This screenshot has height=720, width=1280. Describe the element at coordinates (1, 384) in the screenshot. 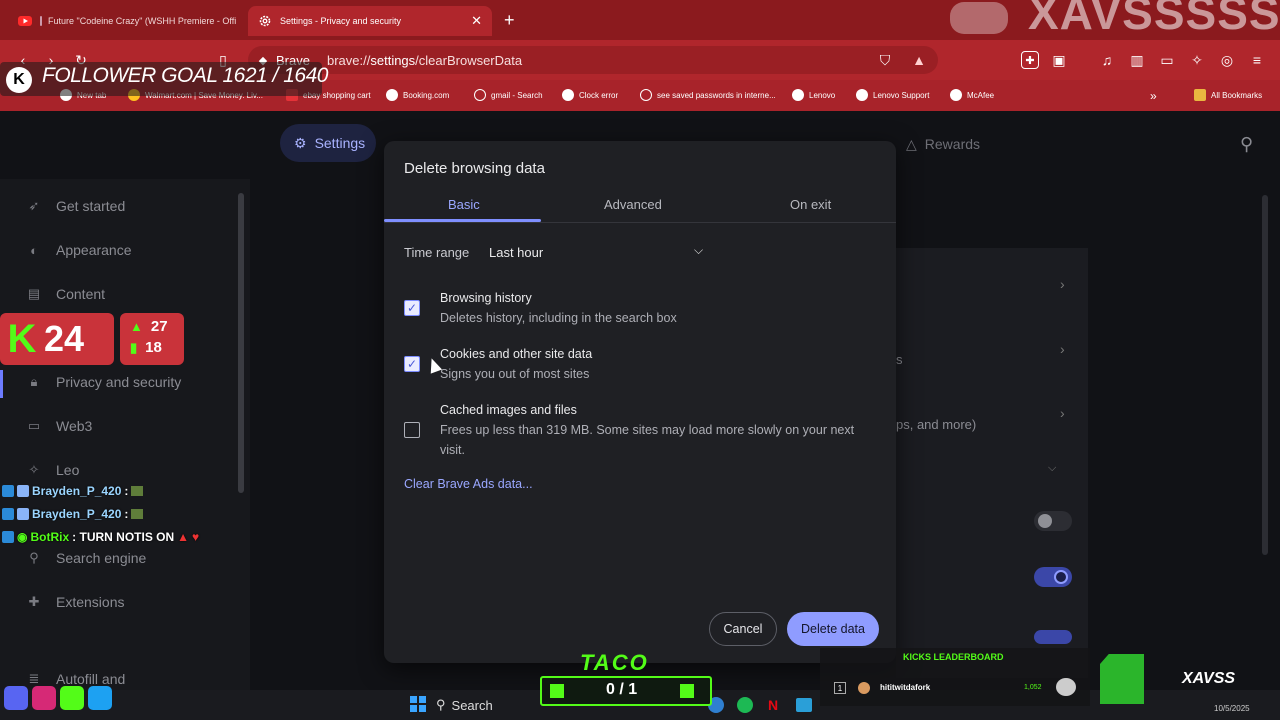

I see `active-indicator` at that location.